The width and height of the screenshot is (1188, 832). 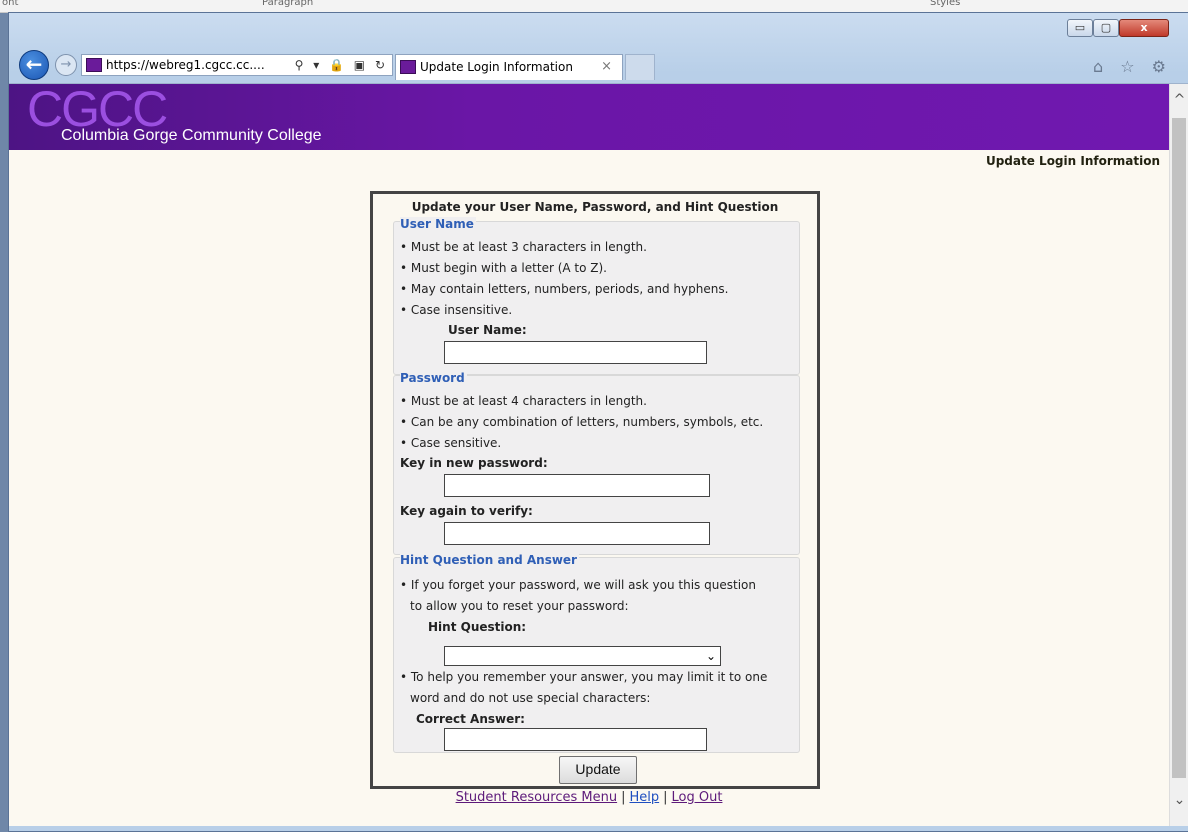 What do you see at coordinates (530, 698) in the screenshot?
I see `hint-rule-2-line-2: word and do not use special characters:` at bounding box center [530, 698].